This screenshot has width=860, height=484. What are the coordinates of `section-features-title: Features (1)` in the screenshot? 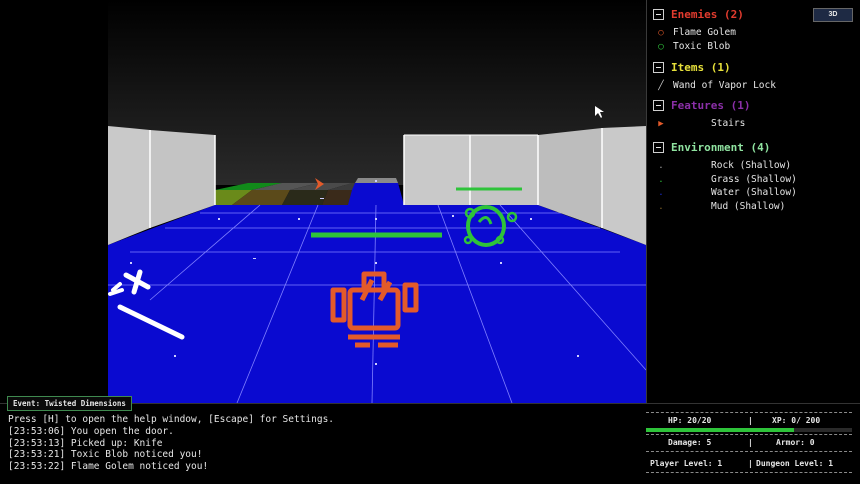 It's located at (711, 105).